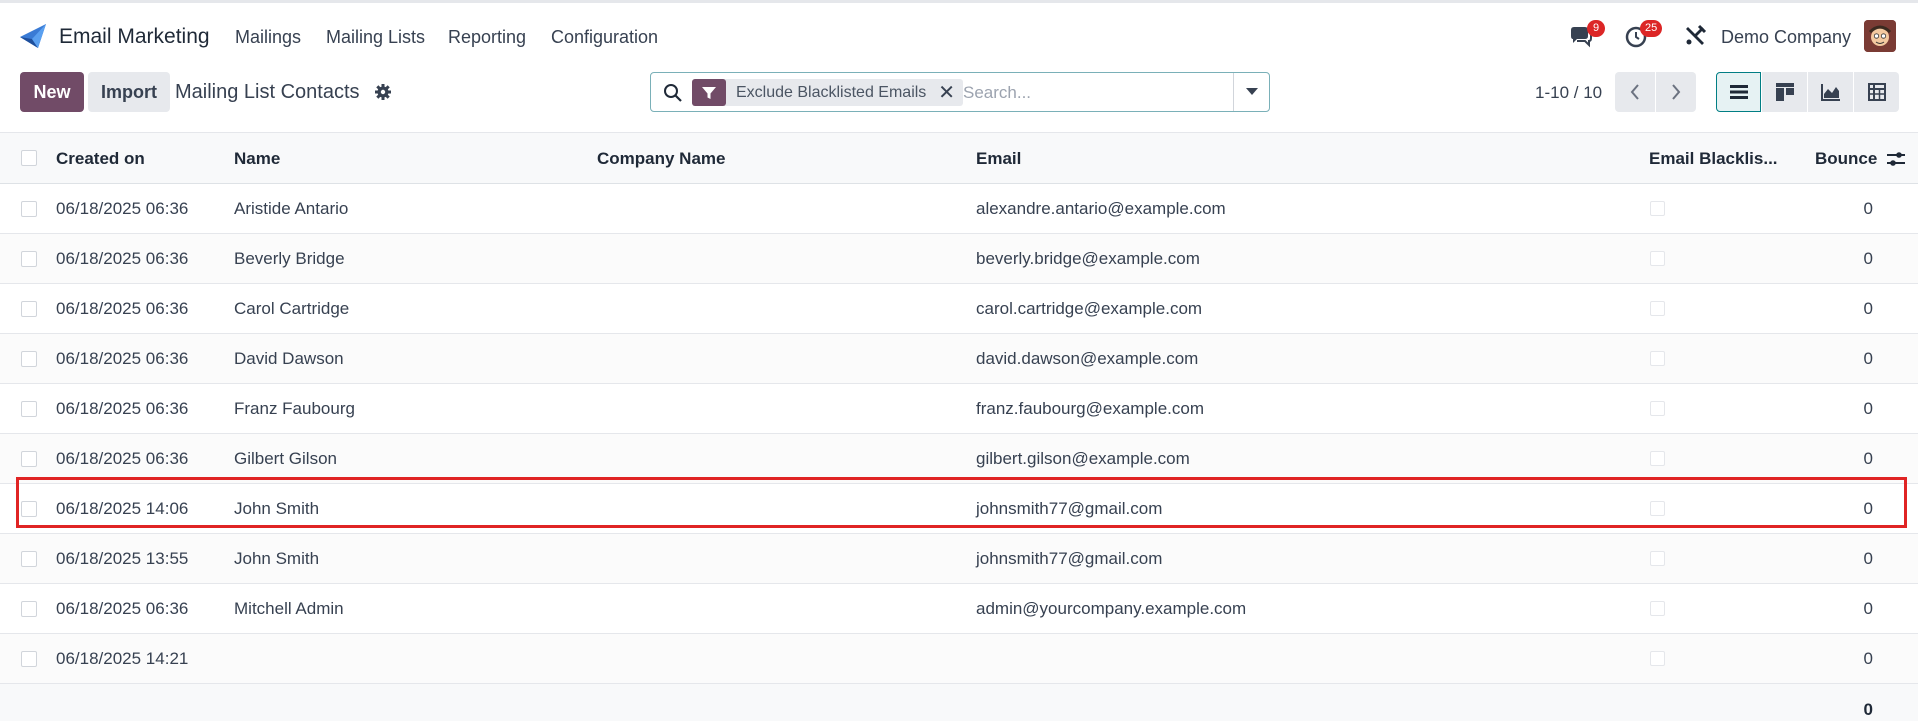  What do you see at coordinates (122, 658) in the screenshot?
I see `cell-created-on: 06/18/2025 14:21` at bounding box center [122, 658].